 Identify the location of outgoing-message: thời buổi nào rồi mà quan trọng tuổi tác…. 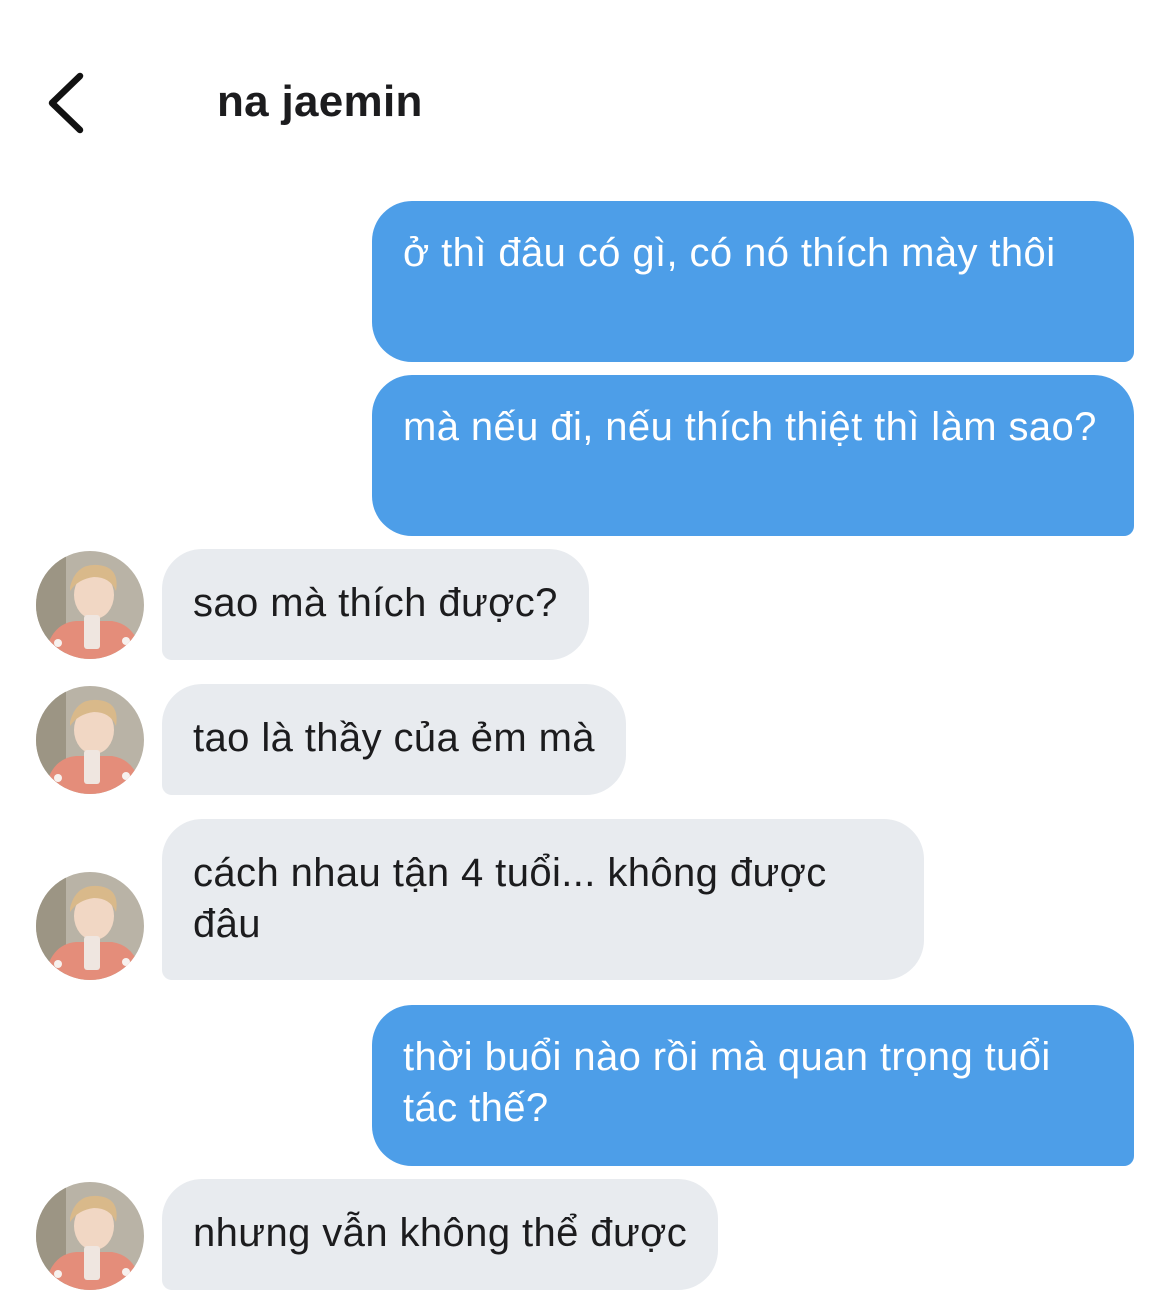
(753, 1085).